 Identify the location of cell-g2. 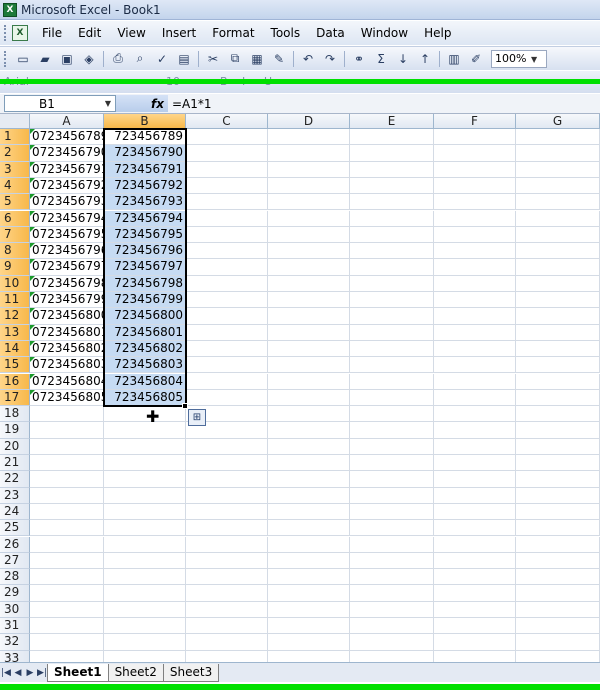
(558, 153).